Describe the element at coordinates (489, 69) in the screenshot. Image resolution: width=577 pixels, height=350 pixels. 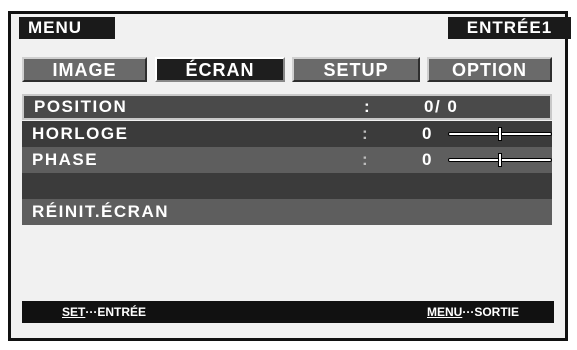
I see `tab-option: OPTION` at that location.